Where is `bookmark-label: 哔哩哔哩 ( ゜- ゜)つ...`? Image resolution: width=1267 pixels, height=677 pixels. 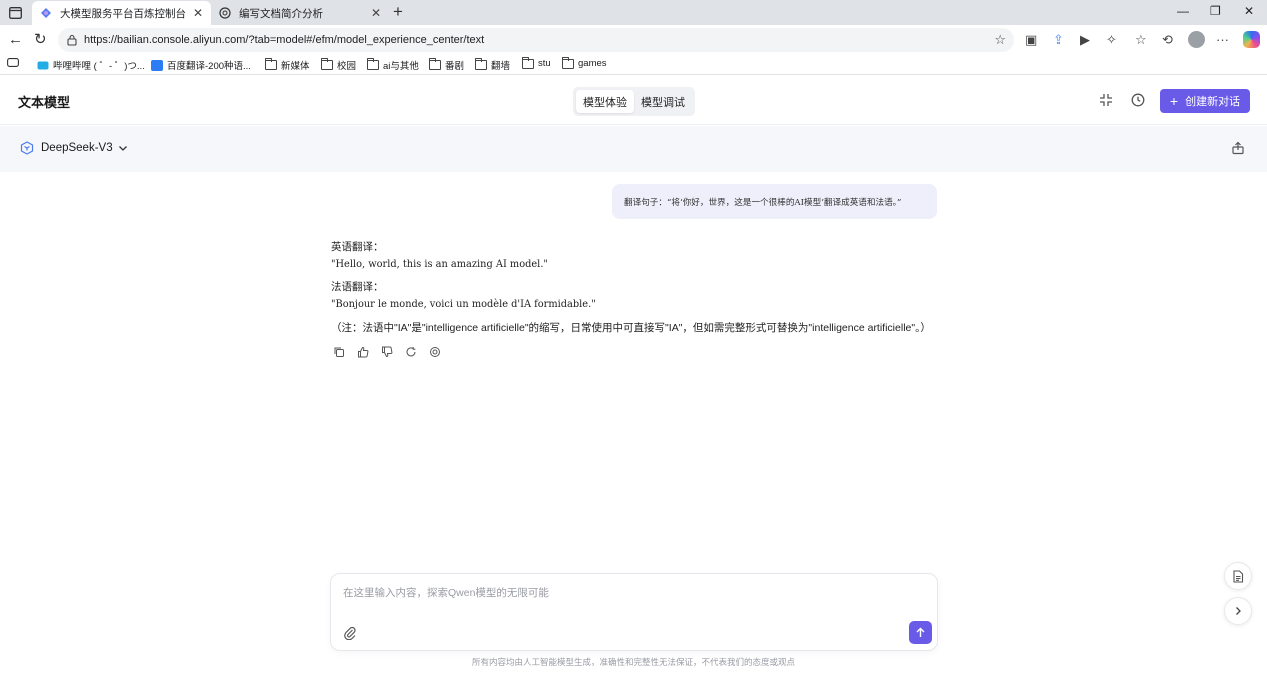
bookmark-label: 哔哩哔哩 ( ゜- ゜)つ... is located at coordinates (99, 66).